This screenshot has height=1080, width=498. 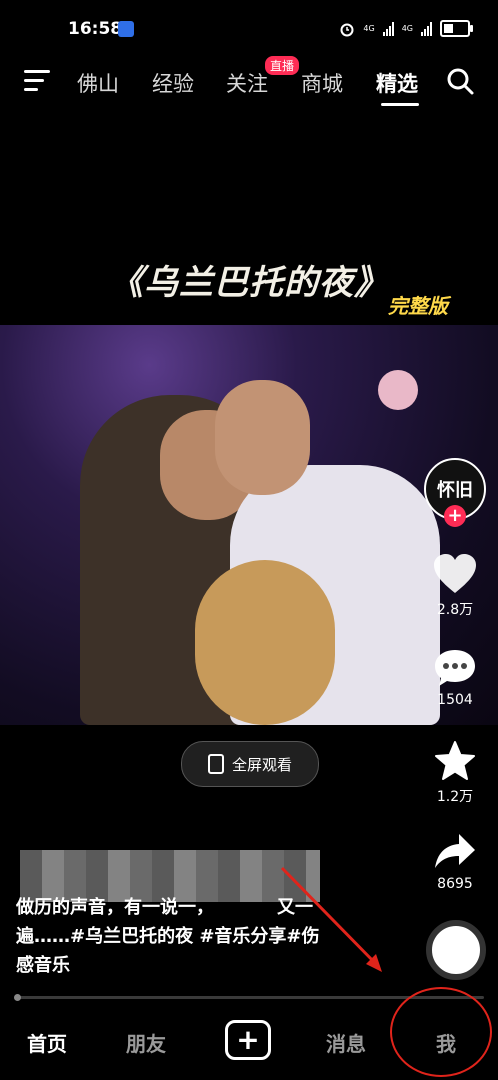 What do you see at coordinates (400, 104) in the screenshot?
I see `active-tab-indicator` at bounding box center [400, 104].